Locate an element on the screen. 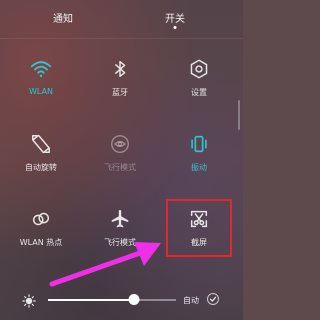  brightness-icon is located at coordinates (29, 302).